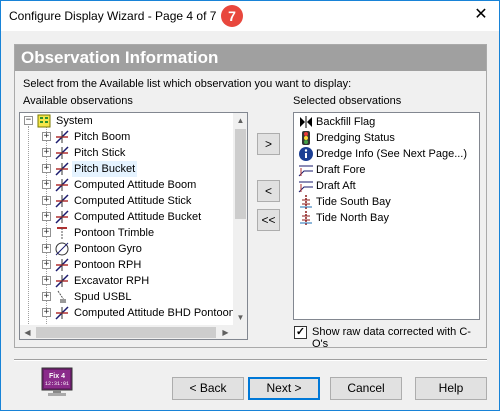  What do you see at coordinates (306, 154) in the screenshot?
I see `info-icon` at bounding box center [306, 154].